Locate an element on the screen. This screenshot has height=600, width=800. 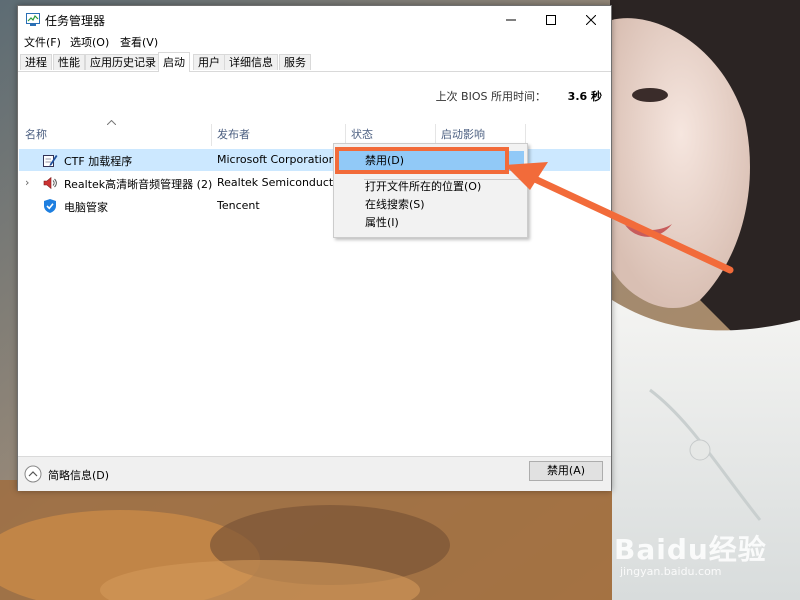
close-button is located at coordinates (591, 19).